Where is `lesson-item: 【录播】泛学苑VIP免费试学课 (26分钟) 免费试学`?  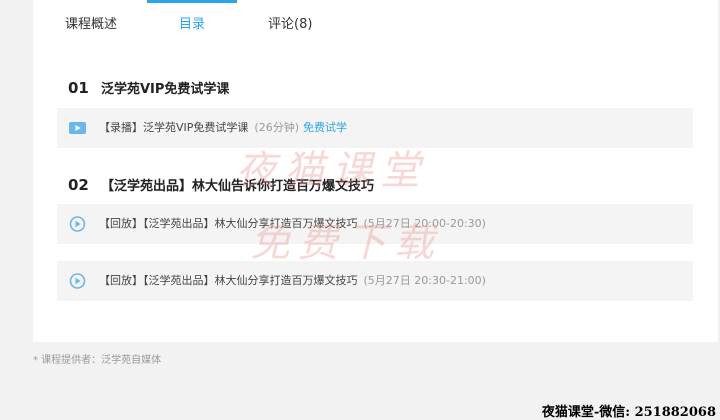 lesson-item: 【录播】泛学苑VIP免费试学课 (26分钟) 免费试学 is located at coordinates (375, 128).